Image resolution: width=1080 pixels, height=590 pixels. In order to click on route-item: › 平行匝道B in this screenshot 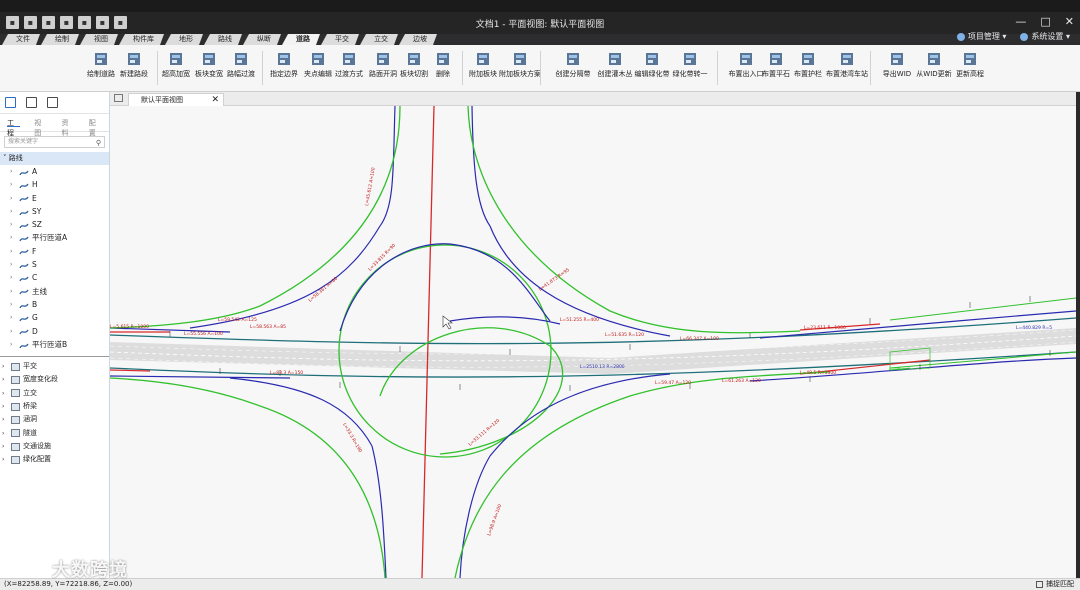, I will do `click(54, 344)`.